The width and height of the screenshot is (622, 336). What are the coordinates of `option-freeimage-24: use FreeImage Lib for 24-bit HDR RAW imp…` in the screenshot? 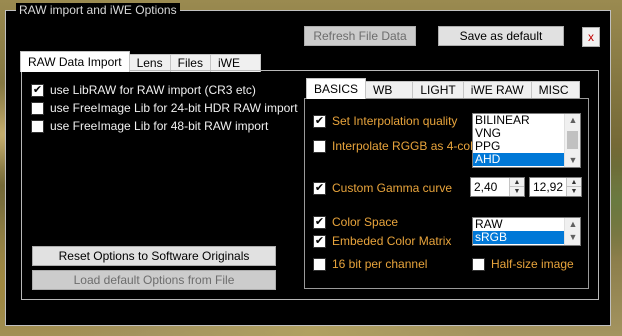 It's located at (164, 108).